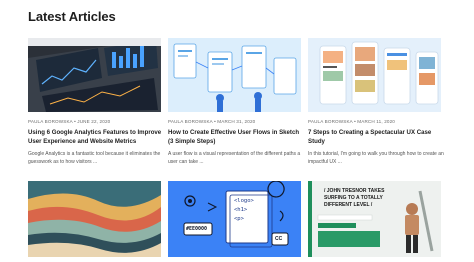 Image resolution: width=474 pixels, height=262 pixels. What do you see at coordinates (239, 219) in the screenshot?
I see `p-tag-text: <p>` at bounding box center [239, 219].